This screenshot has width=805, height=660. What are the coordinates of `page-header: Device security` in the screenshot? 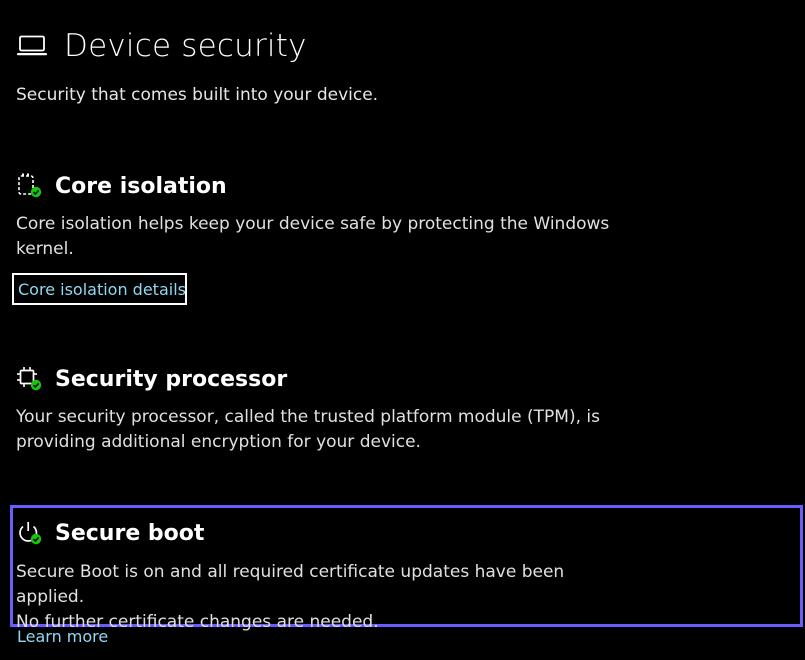 It's located at (161, 46).